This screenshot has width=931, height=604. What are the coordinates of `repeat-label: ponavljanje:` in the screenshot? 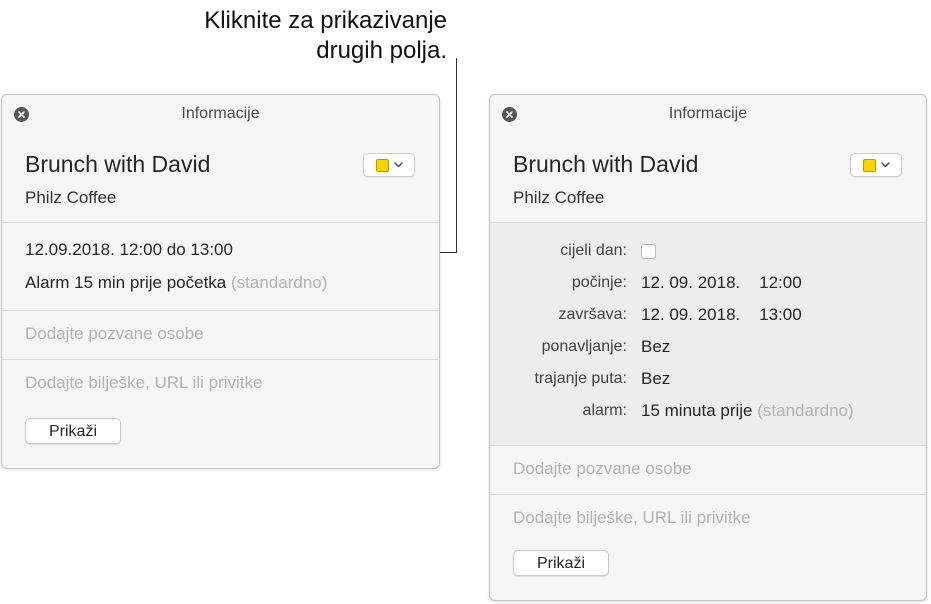 It's located at (584, 346).